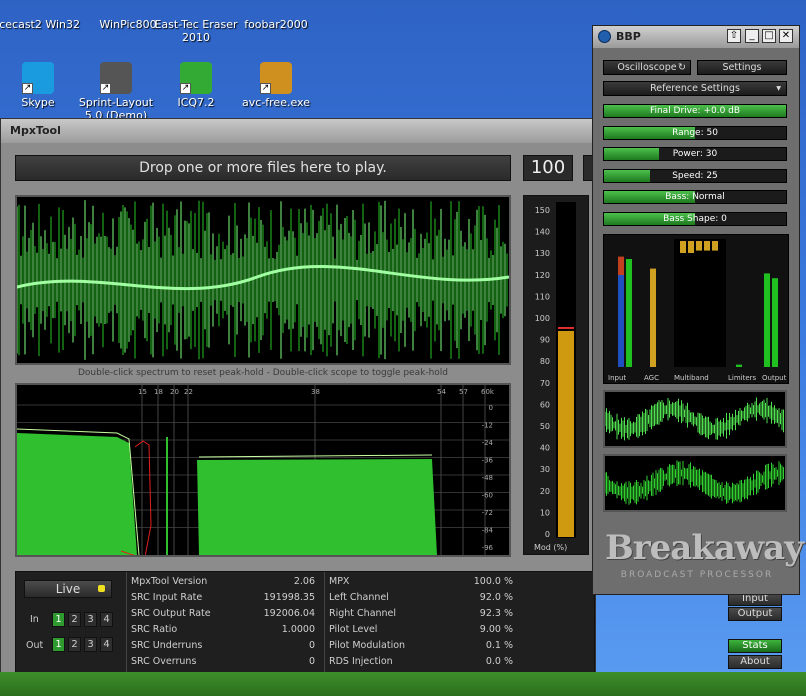  Describe the element at coordinates (488, 548) in the screenshot. I see `db-label: -96` at that location.